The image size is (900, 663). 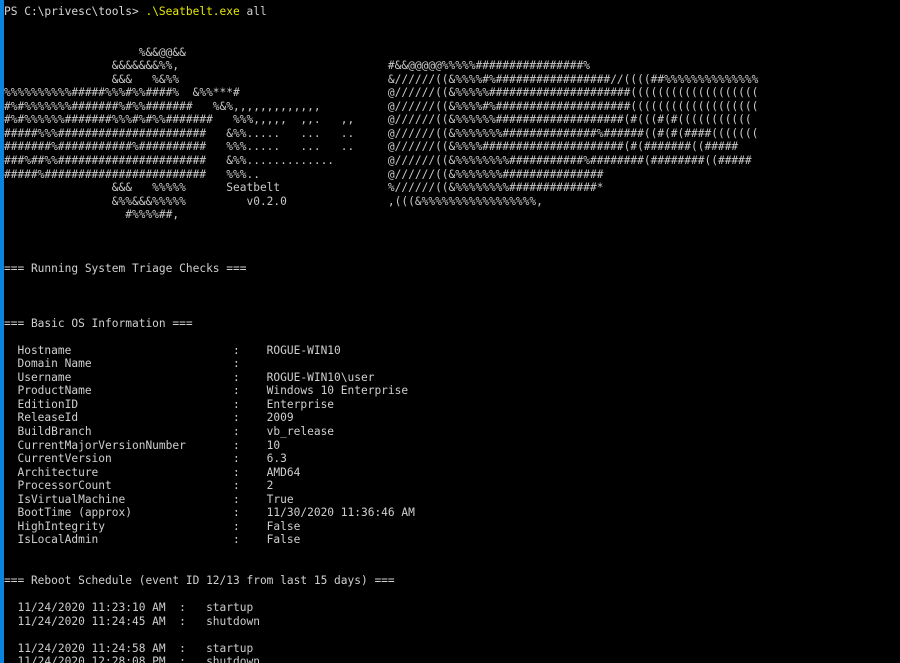 What do you see at coordinates (129, 648) in the screenshot?
I see `reboot-event-row: 11/24/2020 11:24:58 AM : startup` at bounding box center [129, 648].